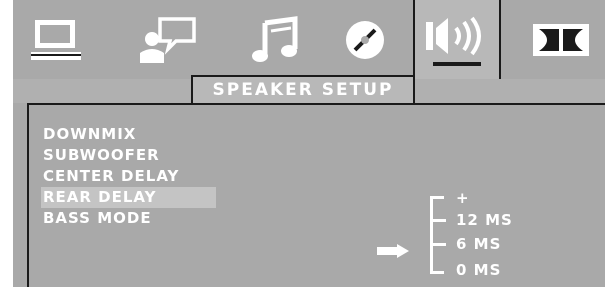  I want to click on arrow-pointer-icon, so click(393, 251).